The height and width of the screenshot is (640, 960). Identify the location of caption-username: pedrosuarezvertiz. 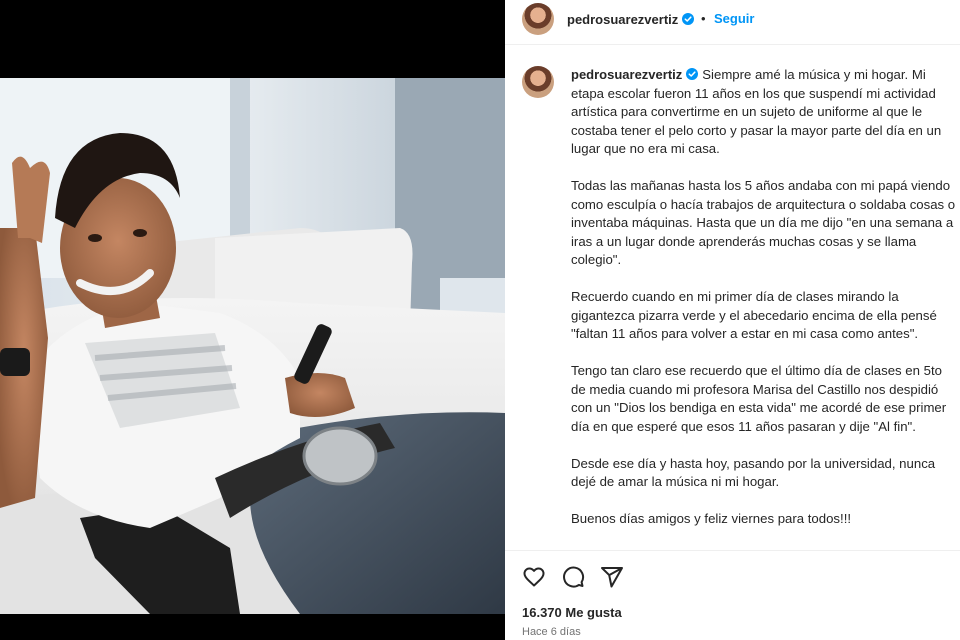
(635, 74).